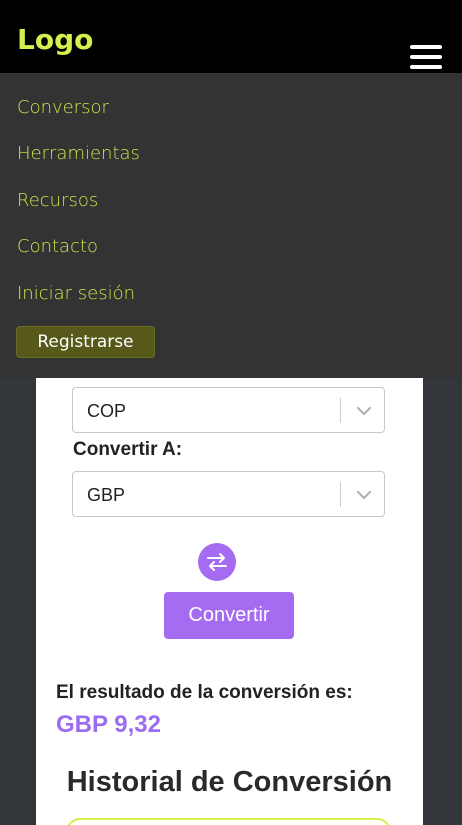  What do you see at coordinates (229, 782) in the screenshot?
I see `history-title: Historial de Conversión` at bounding box center [229, 782].